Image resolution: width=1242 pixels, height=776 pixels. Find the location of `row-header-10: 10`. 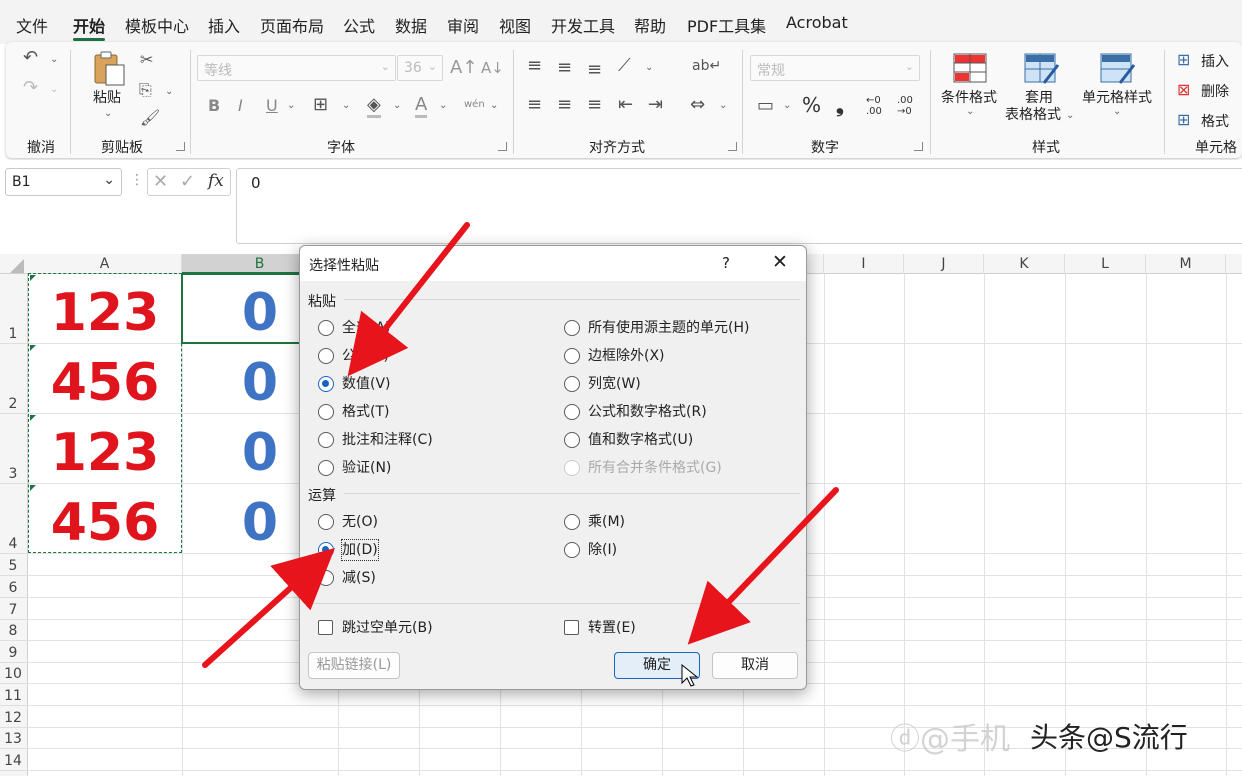

row-header-10: 10 is located at coordinates (14, 673).